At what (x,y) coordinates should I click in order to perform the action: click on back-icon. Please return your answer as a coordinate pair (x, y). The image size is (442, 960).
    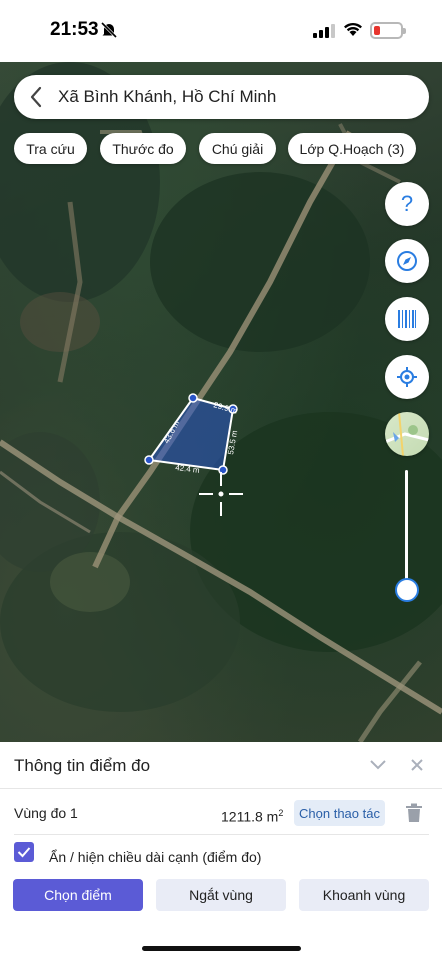
    Looking at the image, I should click on (36, 97).